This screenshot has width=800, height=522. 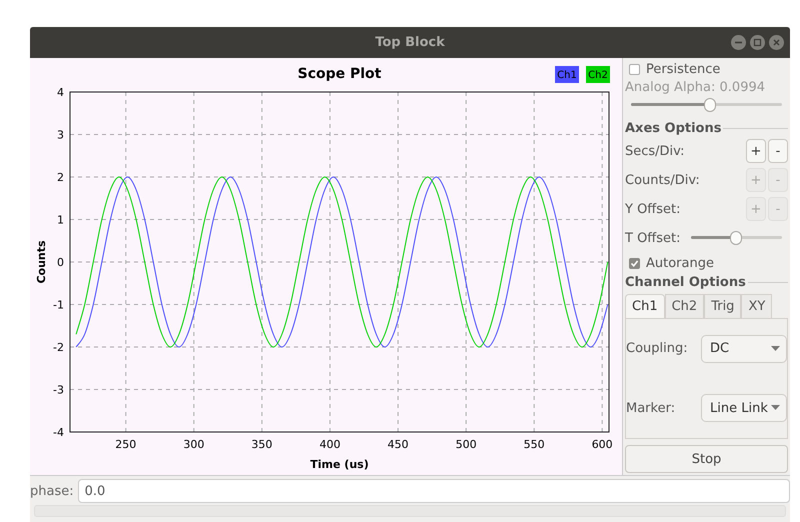 I want to click on checkbox-label: Autorange, so click(x=680, y=263).